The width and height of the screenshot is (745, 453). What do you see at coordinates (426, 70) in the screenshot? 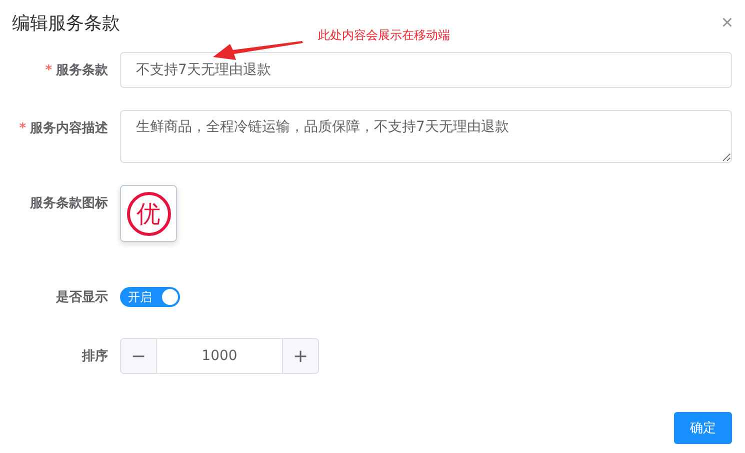
I see `input-field: 不支持7天无理由退款` at bounding box center [426, 70].